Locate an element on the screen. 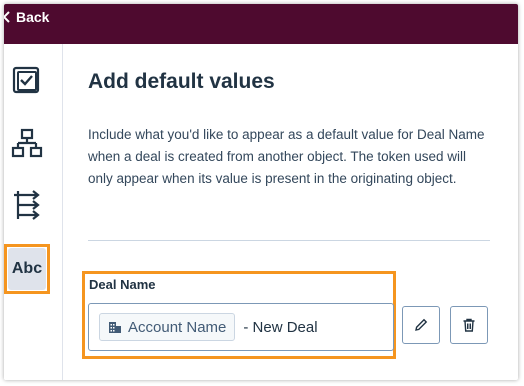  sidebar-item-branches is located at coordinates (27, 205).